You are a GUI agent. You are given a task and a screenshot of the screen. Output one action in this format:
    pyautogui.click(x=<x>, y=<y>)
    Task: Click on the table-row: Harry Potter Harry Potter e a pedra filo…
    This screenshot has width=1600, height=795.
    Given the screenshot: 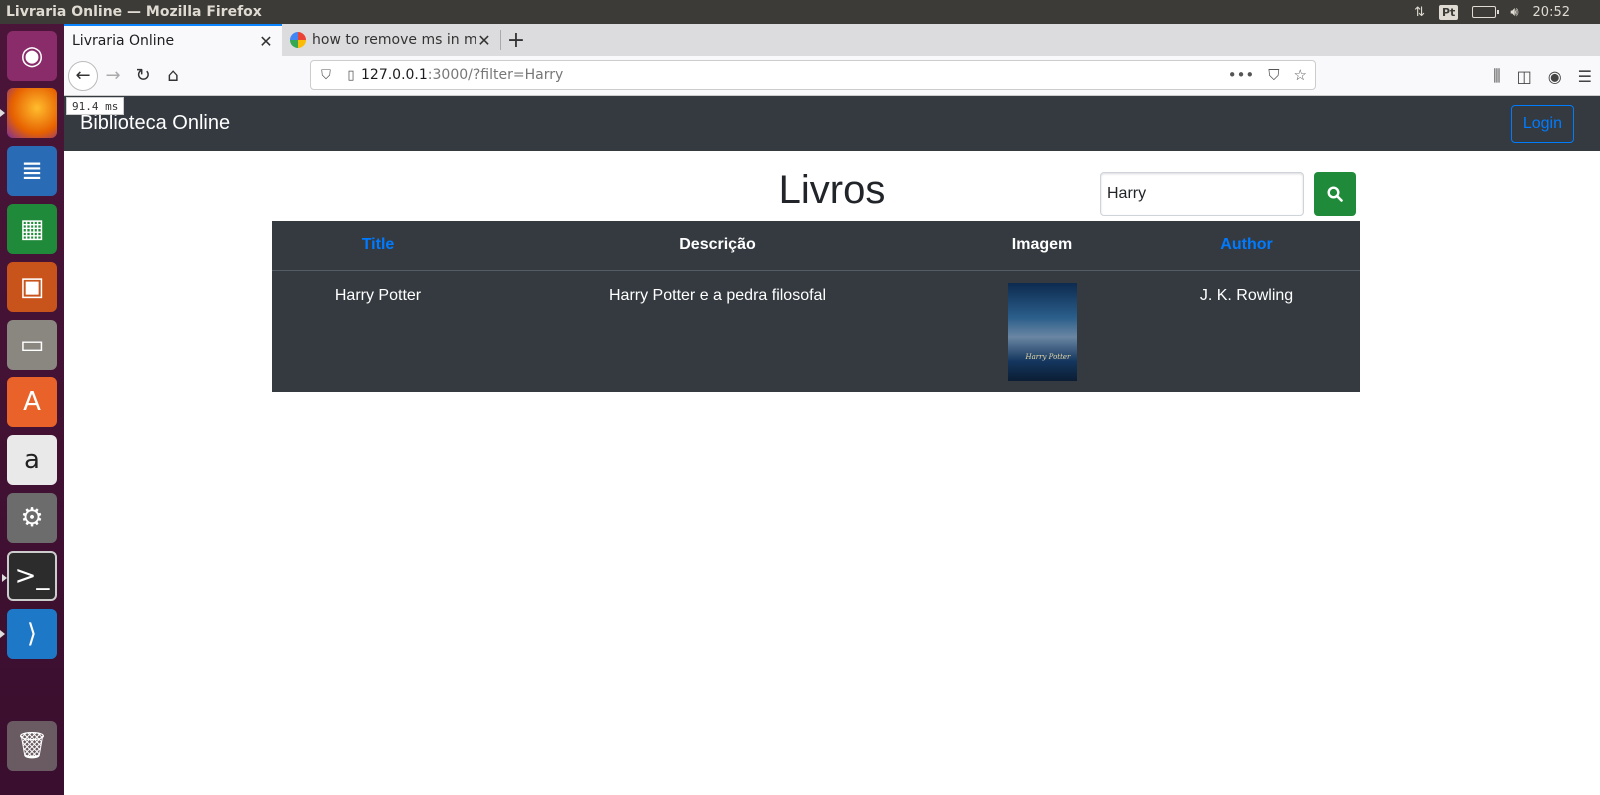 What is the action you would take?
    pyautogui.click(x=816, y=331)
    